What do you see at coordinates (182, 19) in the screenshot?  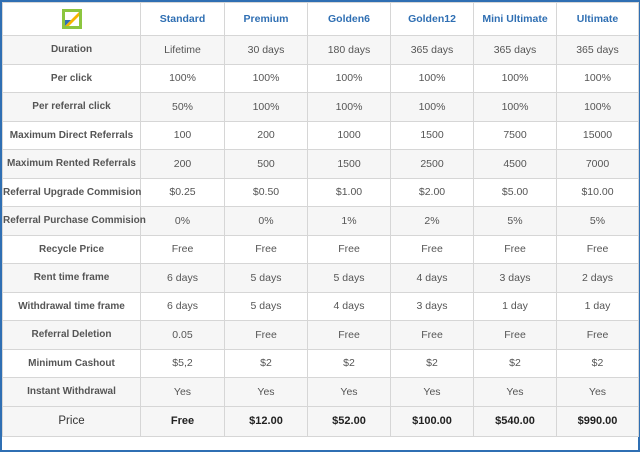 I see `plan-header-standard: Standard` at bounding box center [182, 19].